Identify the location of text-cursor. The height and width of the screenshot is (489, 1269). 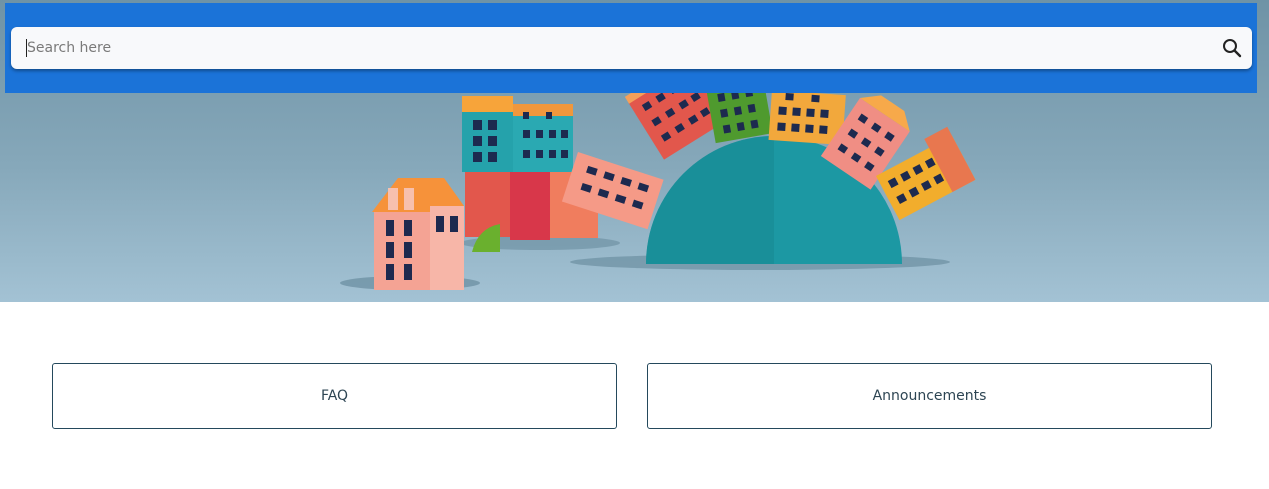
(26, 48).